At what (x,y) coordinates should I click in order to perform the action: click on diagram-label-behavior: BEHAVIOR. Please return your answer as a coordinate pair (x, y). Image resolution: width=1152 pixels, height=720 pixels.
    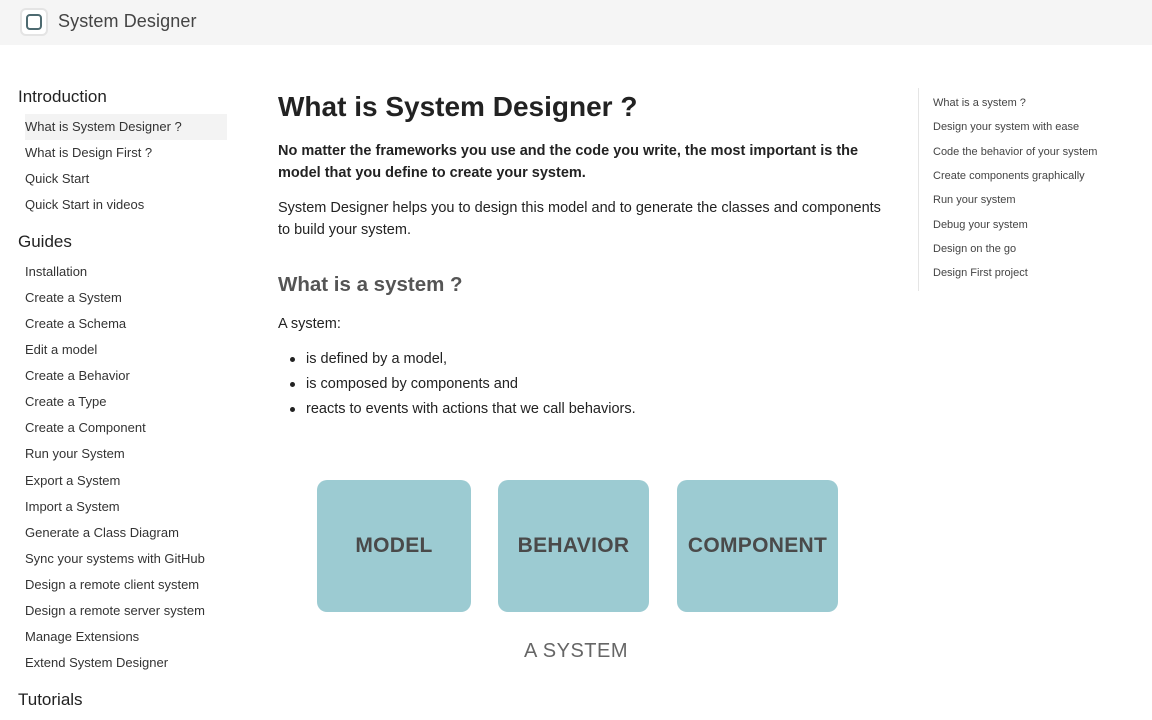
    Looking at the image, I should click on (573, 545).